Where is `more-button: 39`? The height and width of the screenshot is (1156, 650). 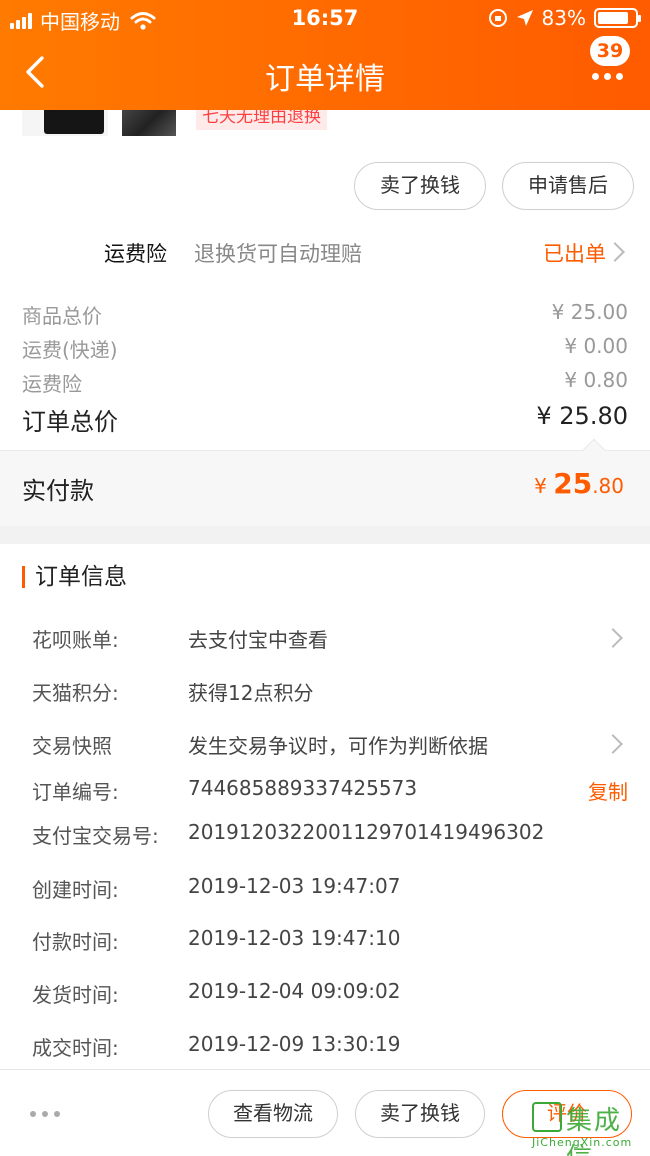 more-button: 39 is located at coordinates (608, 65).